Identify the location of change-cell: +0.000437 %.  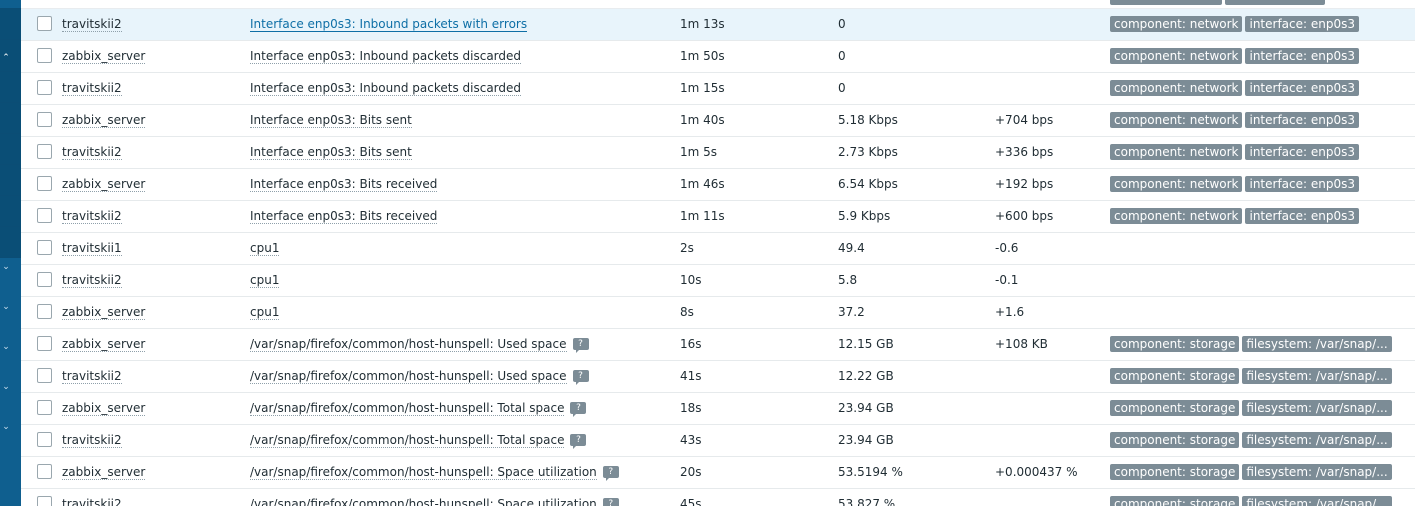
(1036, 472).